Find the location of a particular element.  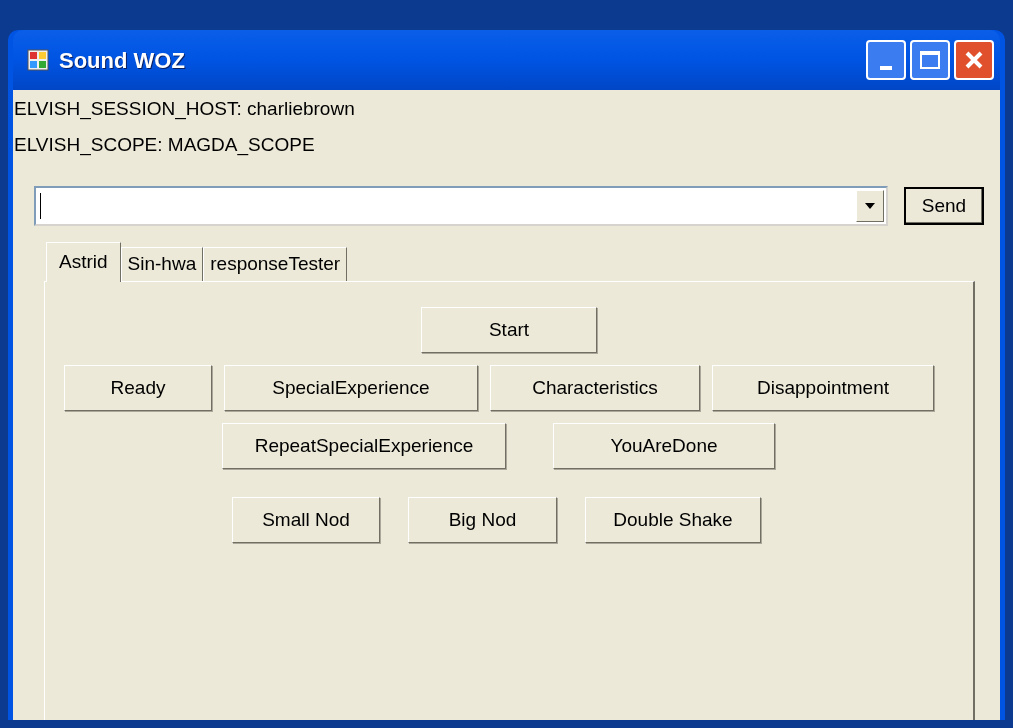

close-button is located at coordinates (974, 60).